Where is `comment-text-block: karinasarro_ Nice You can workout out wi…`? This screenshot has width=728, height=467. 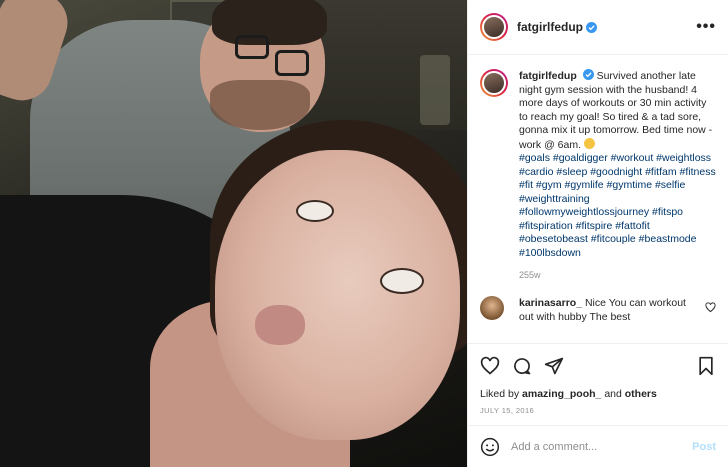 comment-text-block: karinasarro_ Nice You can workout out wi… is located at coordinates (608, 310).